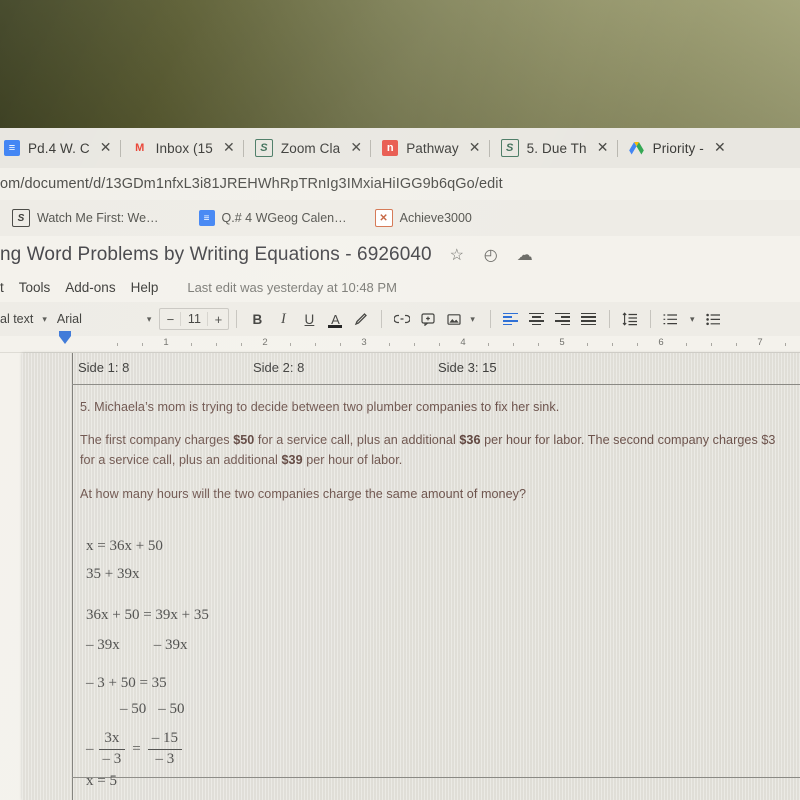 This screenshot has height=800, width=800. What do you see at coordinates (2, 287) in the screenshot?
I see `menu-item-truncated: t` at bounding box center [2, 287].